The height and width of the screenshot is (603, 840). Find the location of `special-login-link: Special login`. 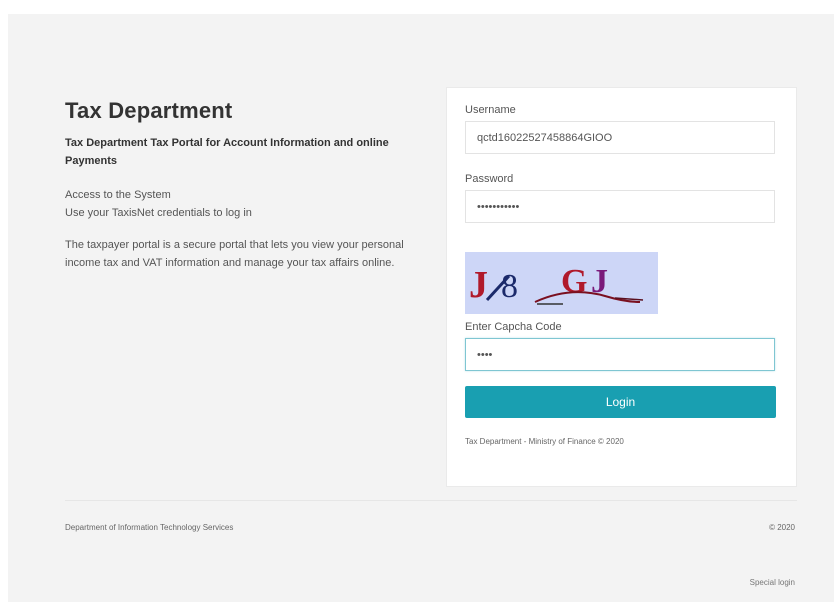

special-login-link: Special login is located at coordinates (772, 582).